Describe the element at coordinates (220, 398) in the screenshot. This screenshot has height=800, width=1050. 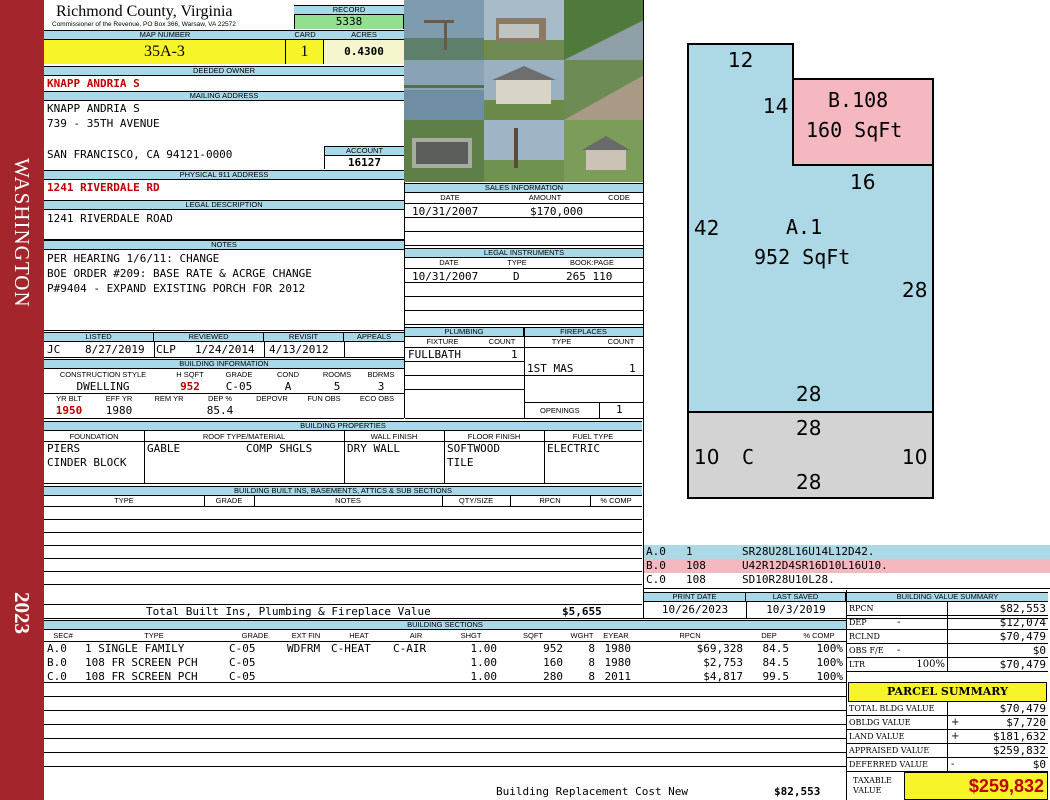
I see `bi-label-dep: DEP %` at that location.